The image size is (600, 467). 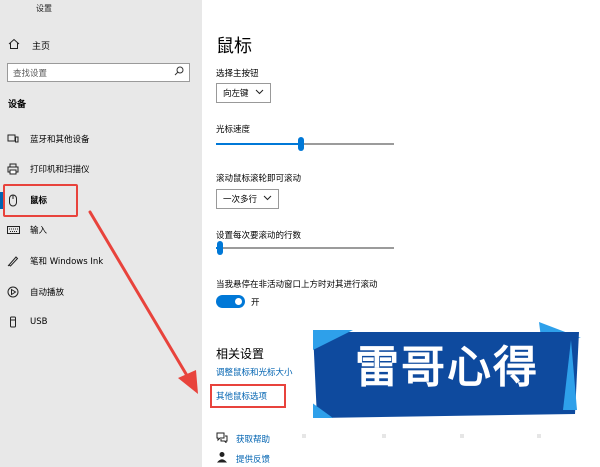 I want to click on watermark-stamp: 雷哥心得, so click(x=447, y=370).